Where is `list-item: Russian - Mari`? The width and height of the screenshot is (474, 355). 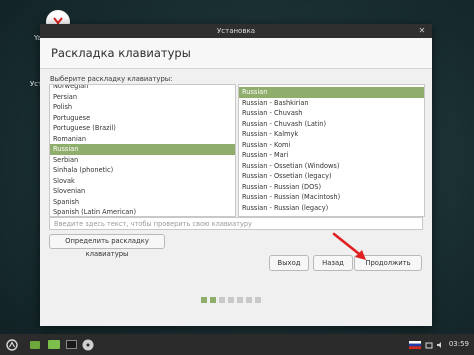 list-item: Russian - Mari is located at coordinates (331, 155).